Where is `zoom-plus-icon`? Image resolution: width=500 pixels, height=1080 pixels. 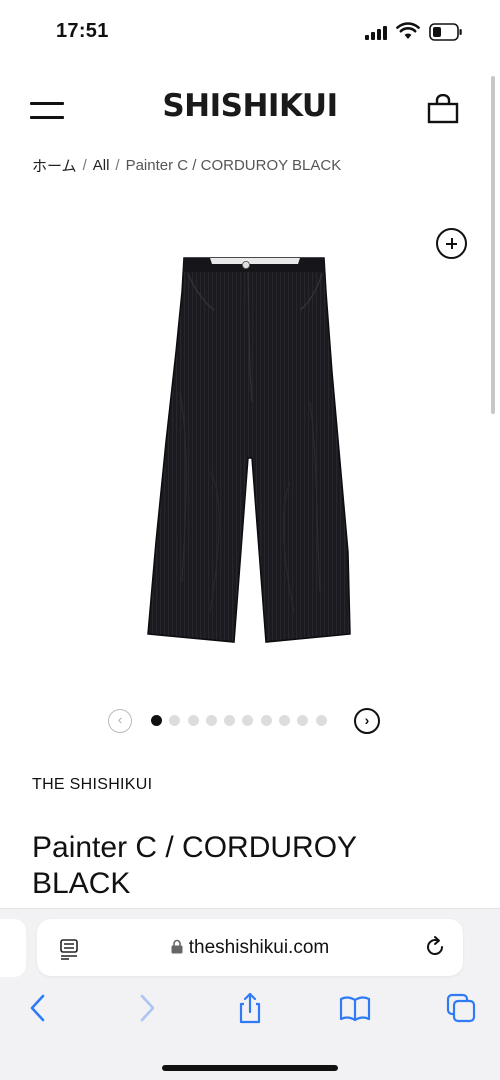 zoom-plus-icon is located at coordinates (451, 243).